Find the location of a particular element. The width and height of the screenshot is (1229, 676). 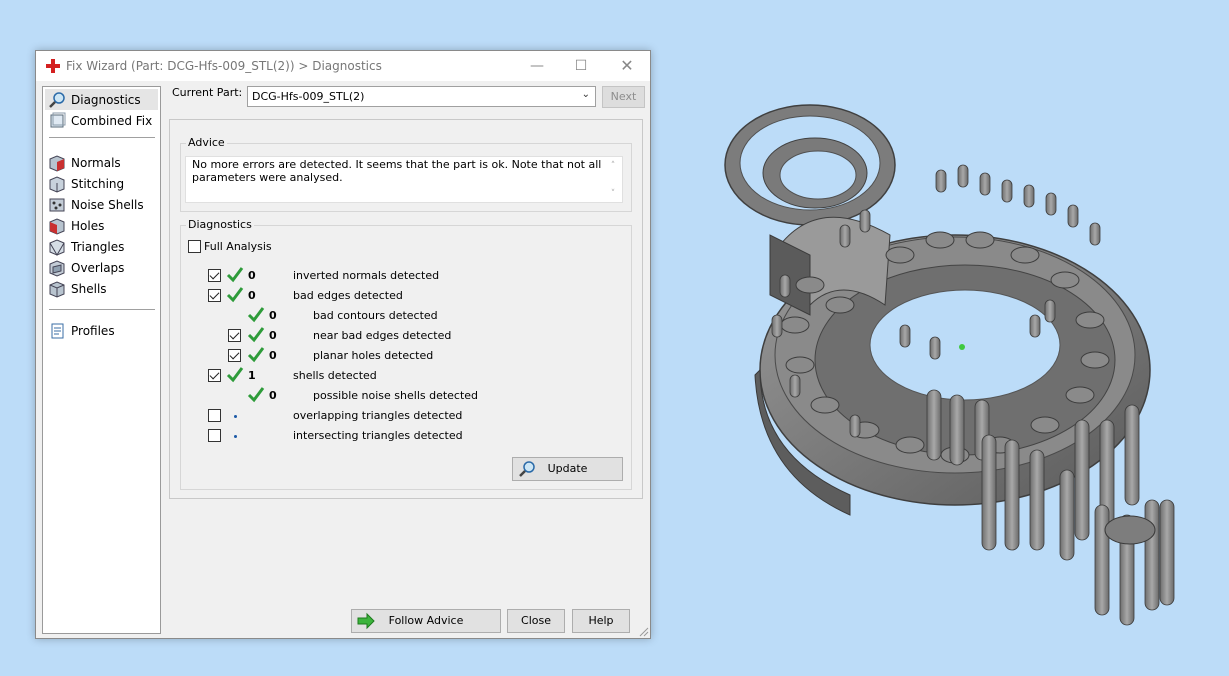

sidebar-item-label: Normals is located at coordinates (96, 162).